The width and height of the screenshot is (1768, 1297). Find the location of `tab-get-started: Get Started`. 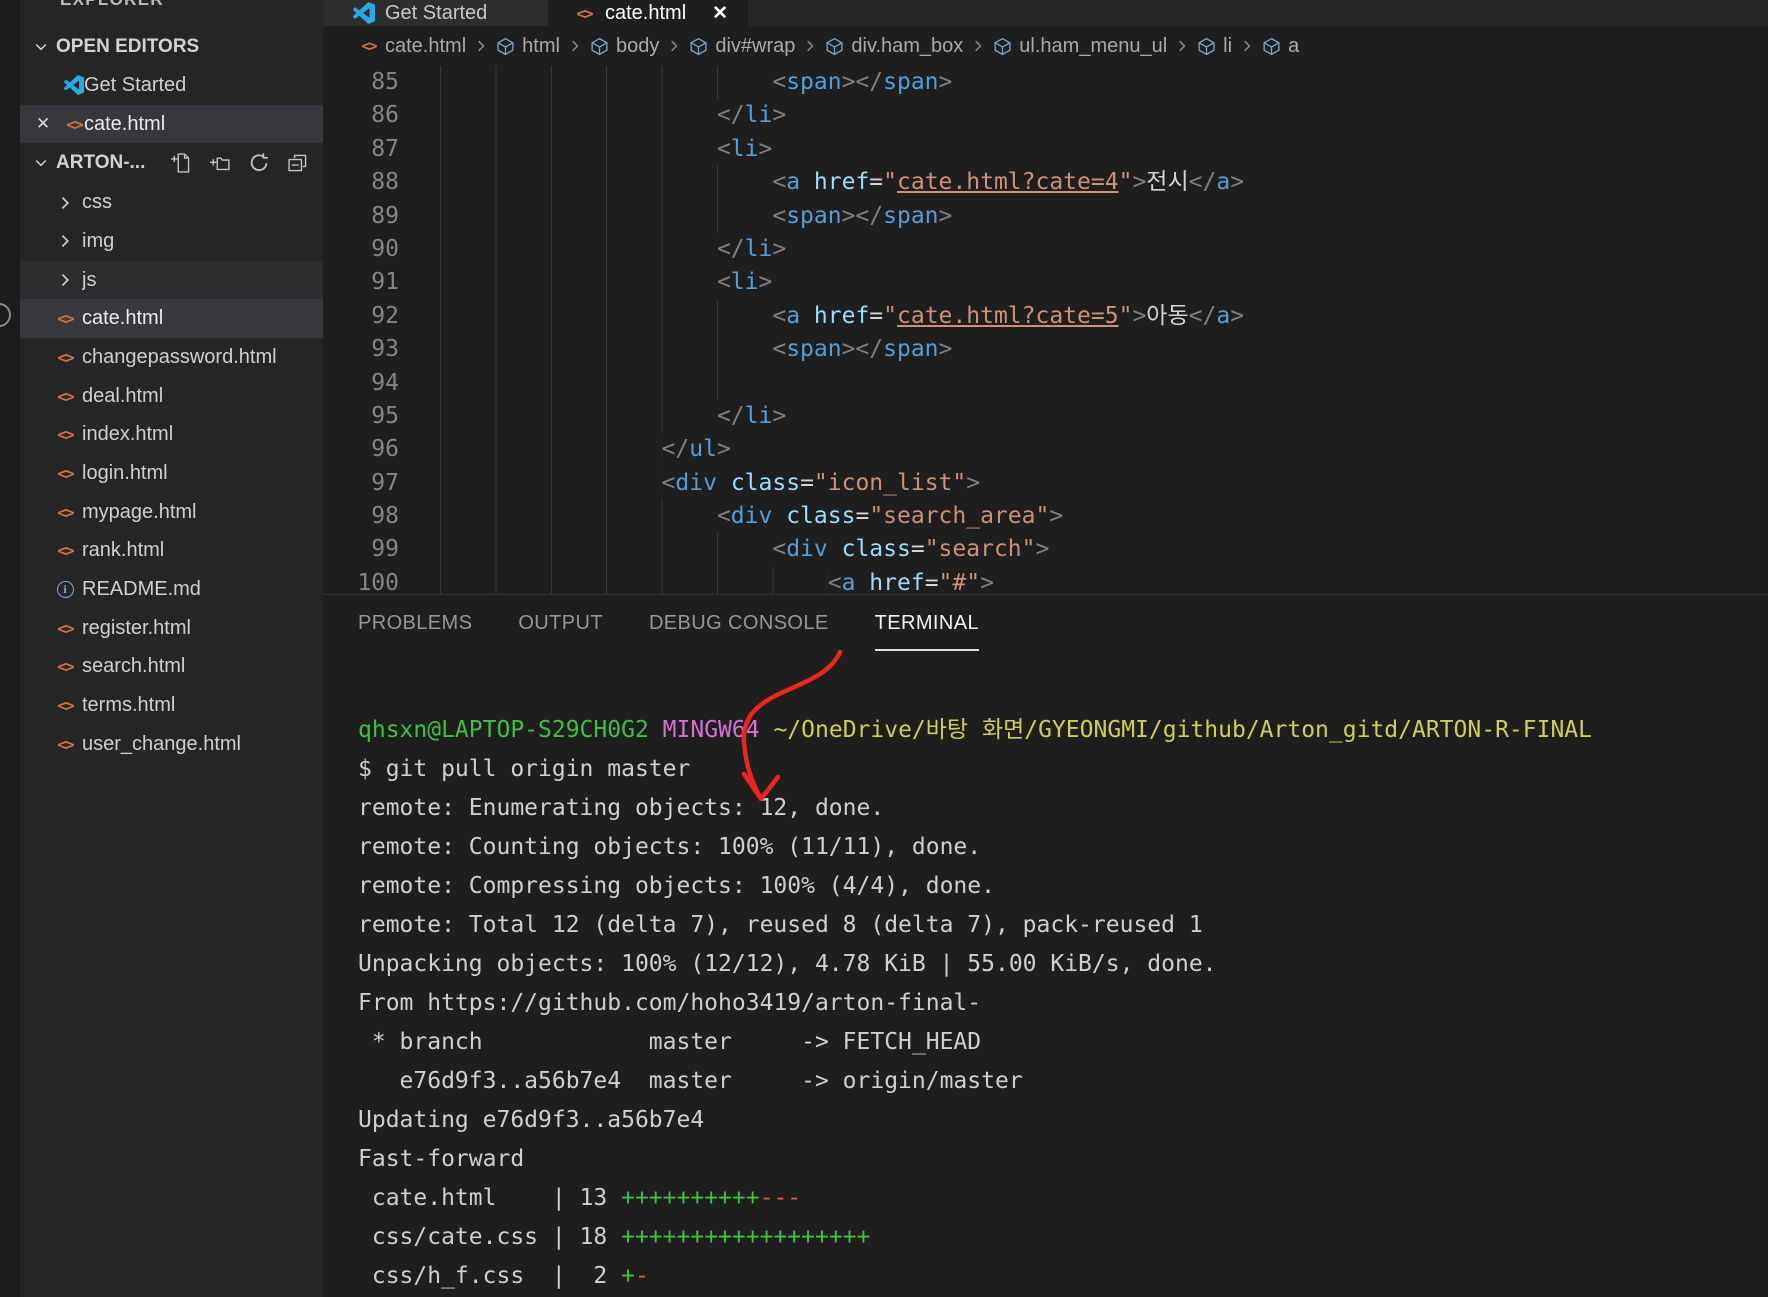

tab-get-started: Get Started is located at coordinates (435, 13).